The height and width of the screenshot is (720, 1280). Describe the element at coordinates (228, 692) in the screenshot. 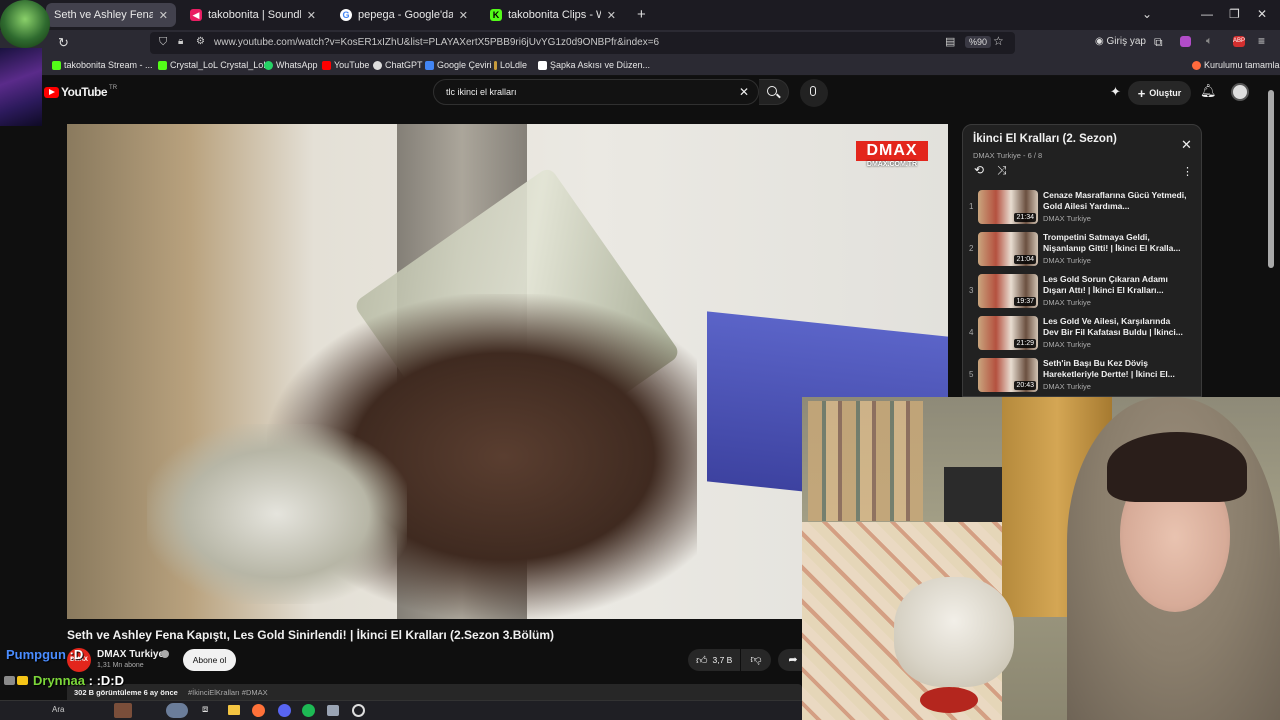

I see `hashtags: #İkinciElKralları #DMAX` at that location.